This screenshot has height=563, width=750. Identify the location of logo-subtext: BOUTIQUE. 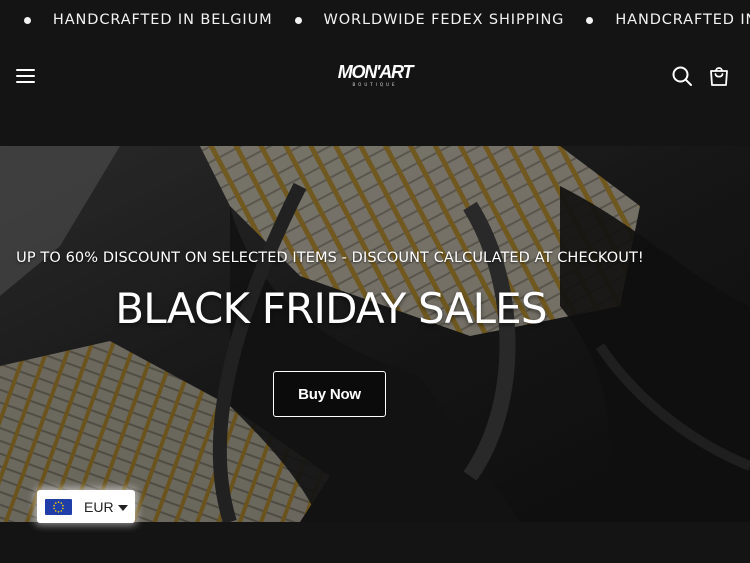
(375, 84).